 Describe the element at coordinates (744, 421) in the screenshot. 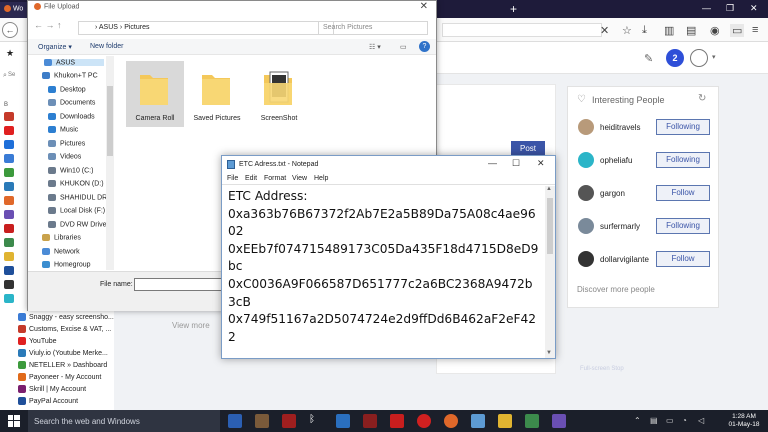

I see `taskbar-clock: 1:28 AM 01-May-18` at that location.